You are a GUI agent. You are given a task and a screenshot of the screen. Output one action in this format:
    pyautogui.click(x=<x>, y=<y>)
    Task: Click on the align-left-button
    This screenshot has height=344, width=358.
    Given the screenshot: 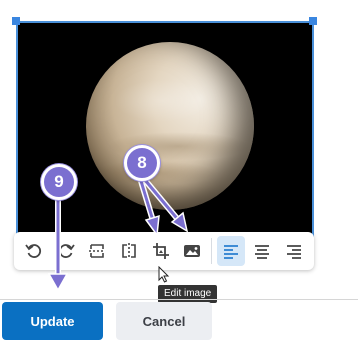 What is the action you would take?
    pyautogui.click(x=230, y=251)
    